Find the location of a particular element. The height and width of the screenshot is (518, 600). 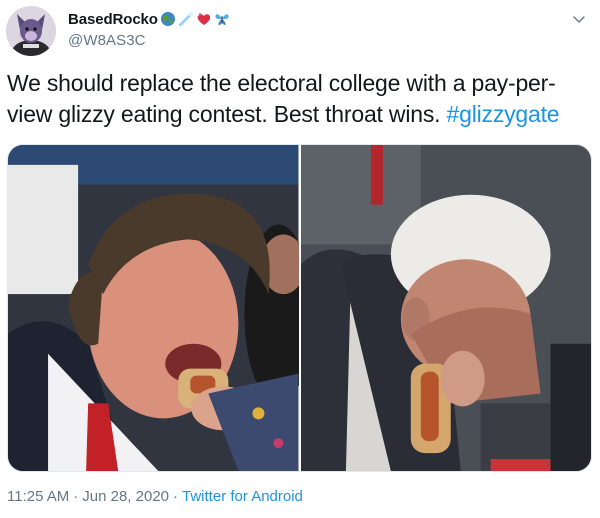

name-row: BasedRocko is located at coordinates (149, 19).